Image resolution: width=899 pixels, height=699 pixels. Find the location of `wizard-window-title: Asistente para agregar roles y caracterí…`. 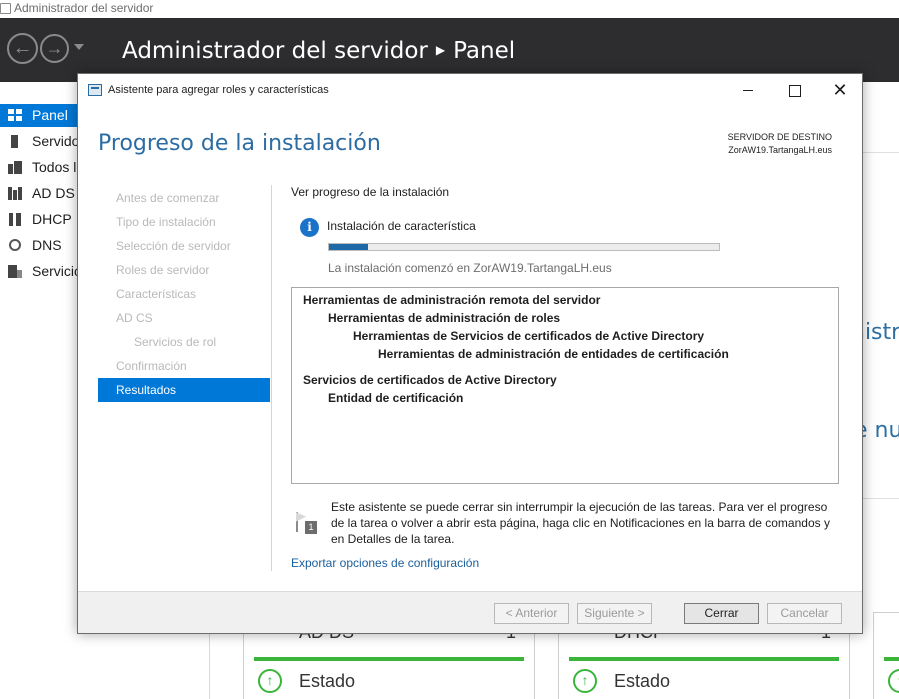

wizard-window-title: Asistente para agregar roles y caracterí… is located at coordinates (218, 90).